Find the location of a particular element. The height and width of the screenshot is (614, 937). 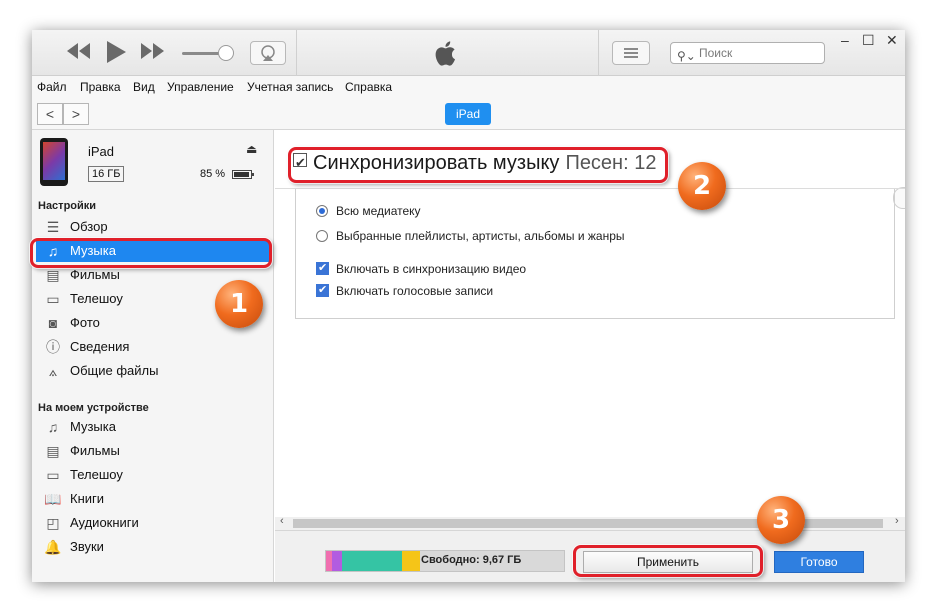

list-view-button is located at coordinates (631, 53).